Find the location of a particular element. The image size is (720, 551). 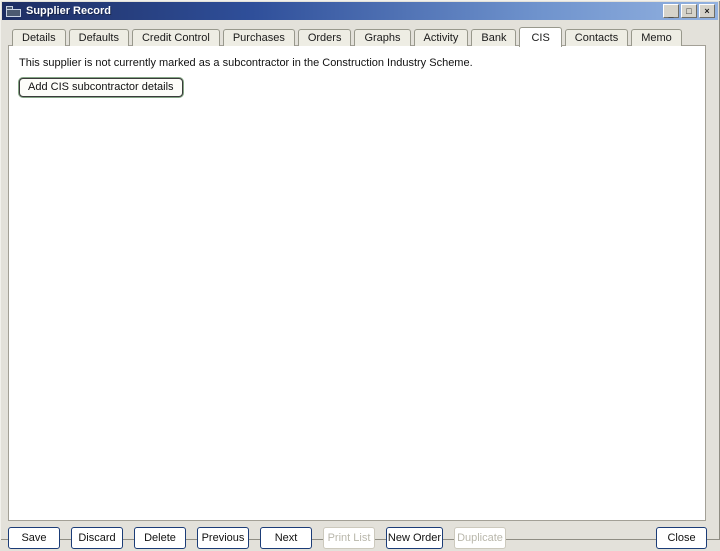

tab-contacts: Contacts is located at coordinates (596, 37).